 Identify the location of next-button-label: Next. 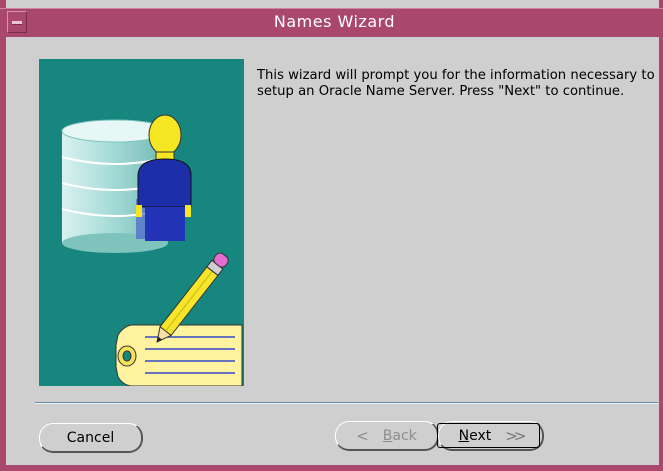
(475, 435).